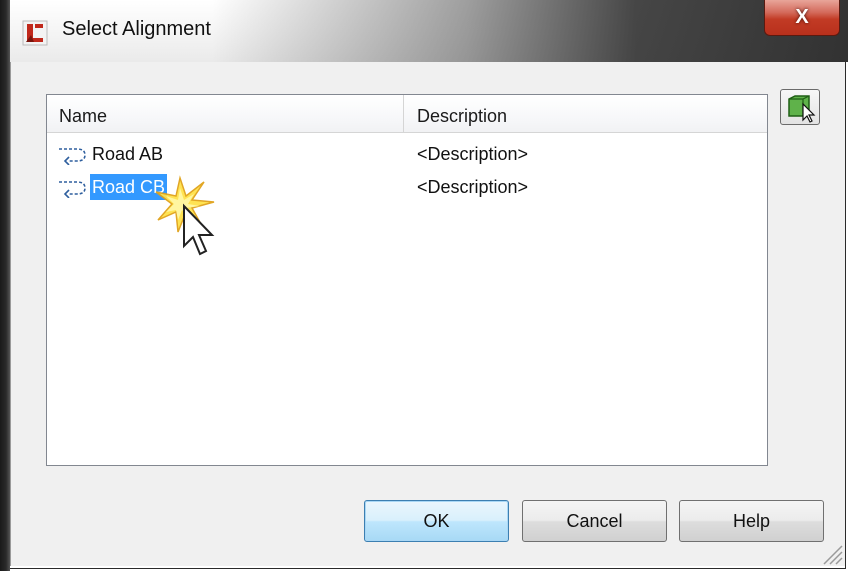  I want to click on resize-grip-icon, so click(831, 553).